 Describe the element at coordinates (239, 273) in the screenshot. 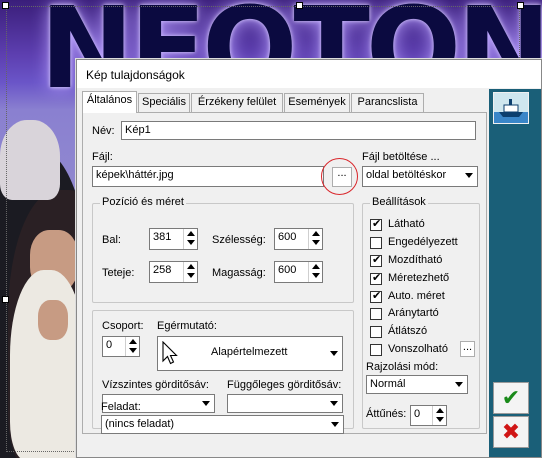

I see `height-label: Magasság:` at that location.